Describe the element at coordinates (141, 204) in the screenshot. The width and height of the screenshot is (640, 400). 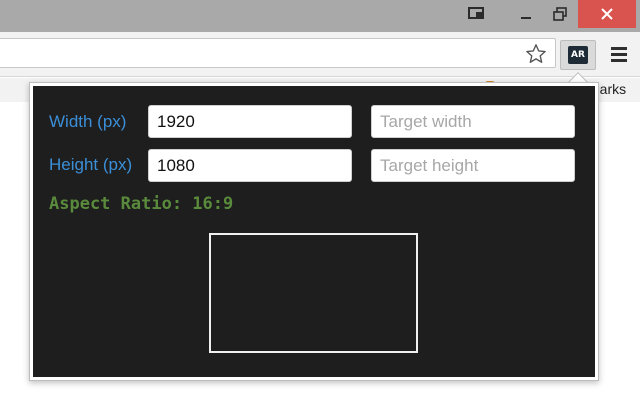
I see `aspect-ratio-readout: Aspect Ratio: 16:9` at that location.